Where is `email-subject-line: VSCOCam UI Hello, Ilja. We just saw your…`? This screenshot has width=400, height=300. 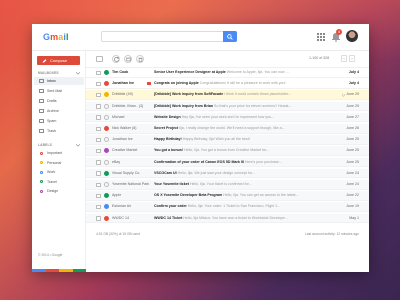
email-subject-line: VSCOCam UI Hello, Ilja. We just saw your… is located at coordinates (249, 173).